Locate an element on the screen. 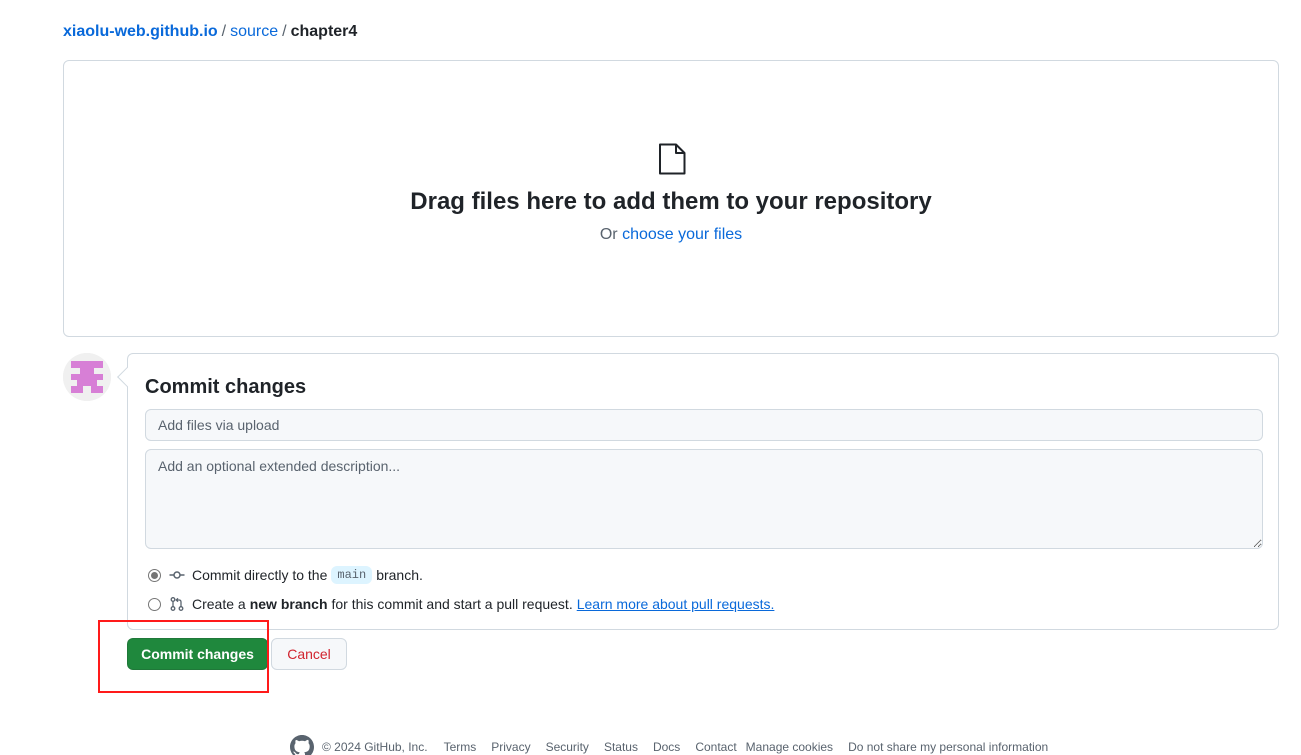 The width and height of the screenshot is (1301, 755). file-icon is located at coordinates (672, 159).